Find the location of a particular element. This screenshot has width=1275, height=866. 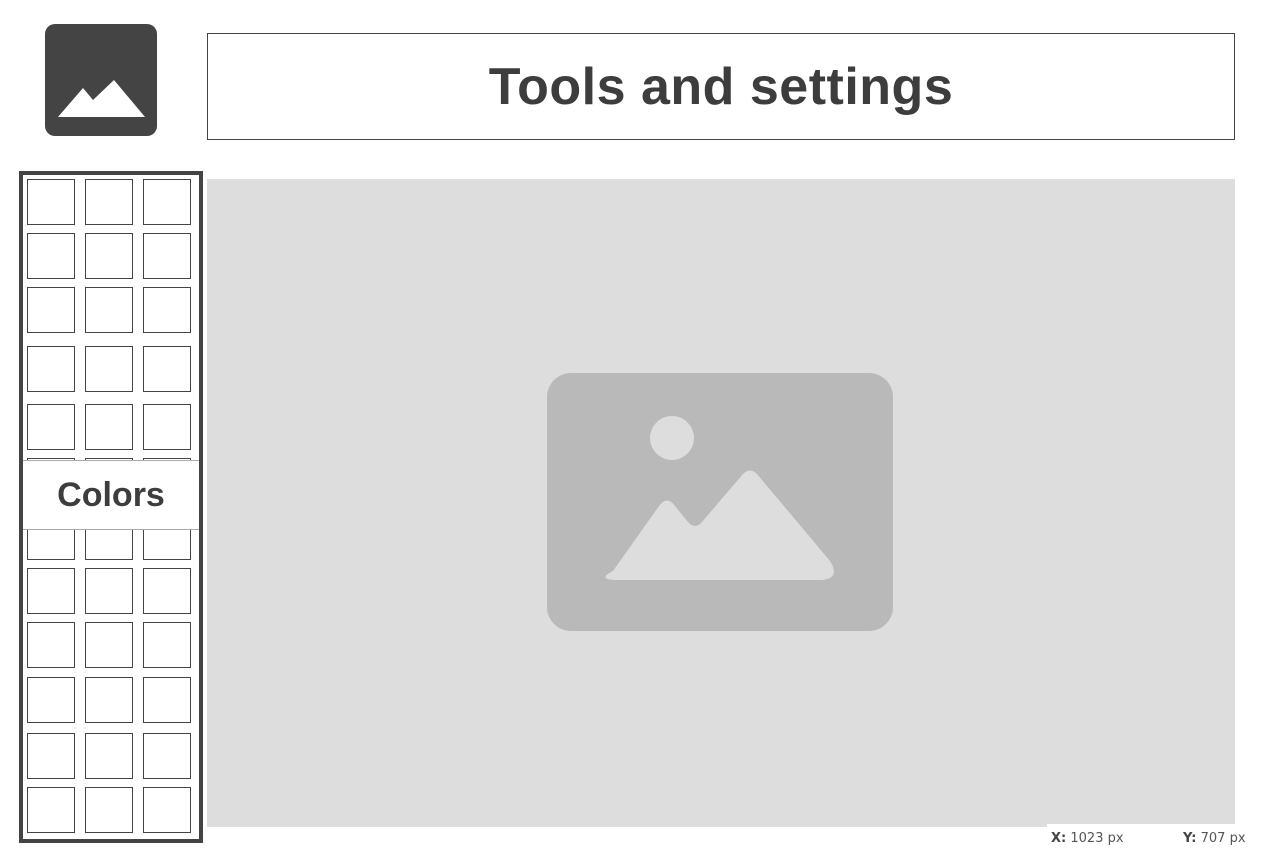

cursor-coordinates: X: 1023 px Y: 707 px is located at coordinates (1161, 839).